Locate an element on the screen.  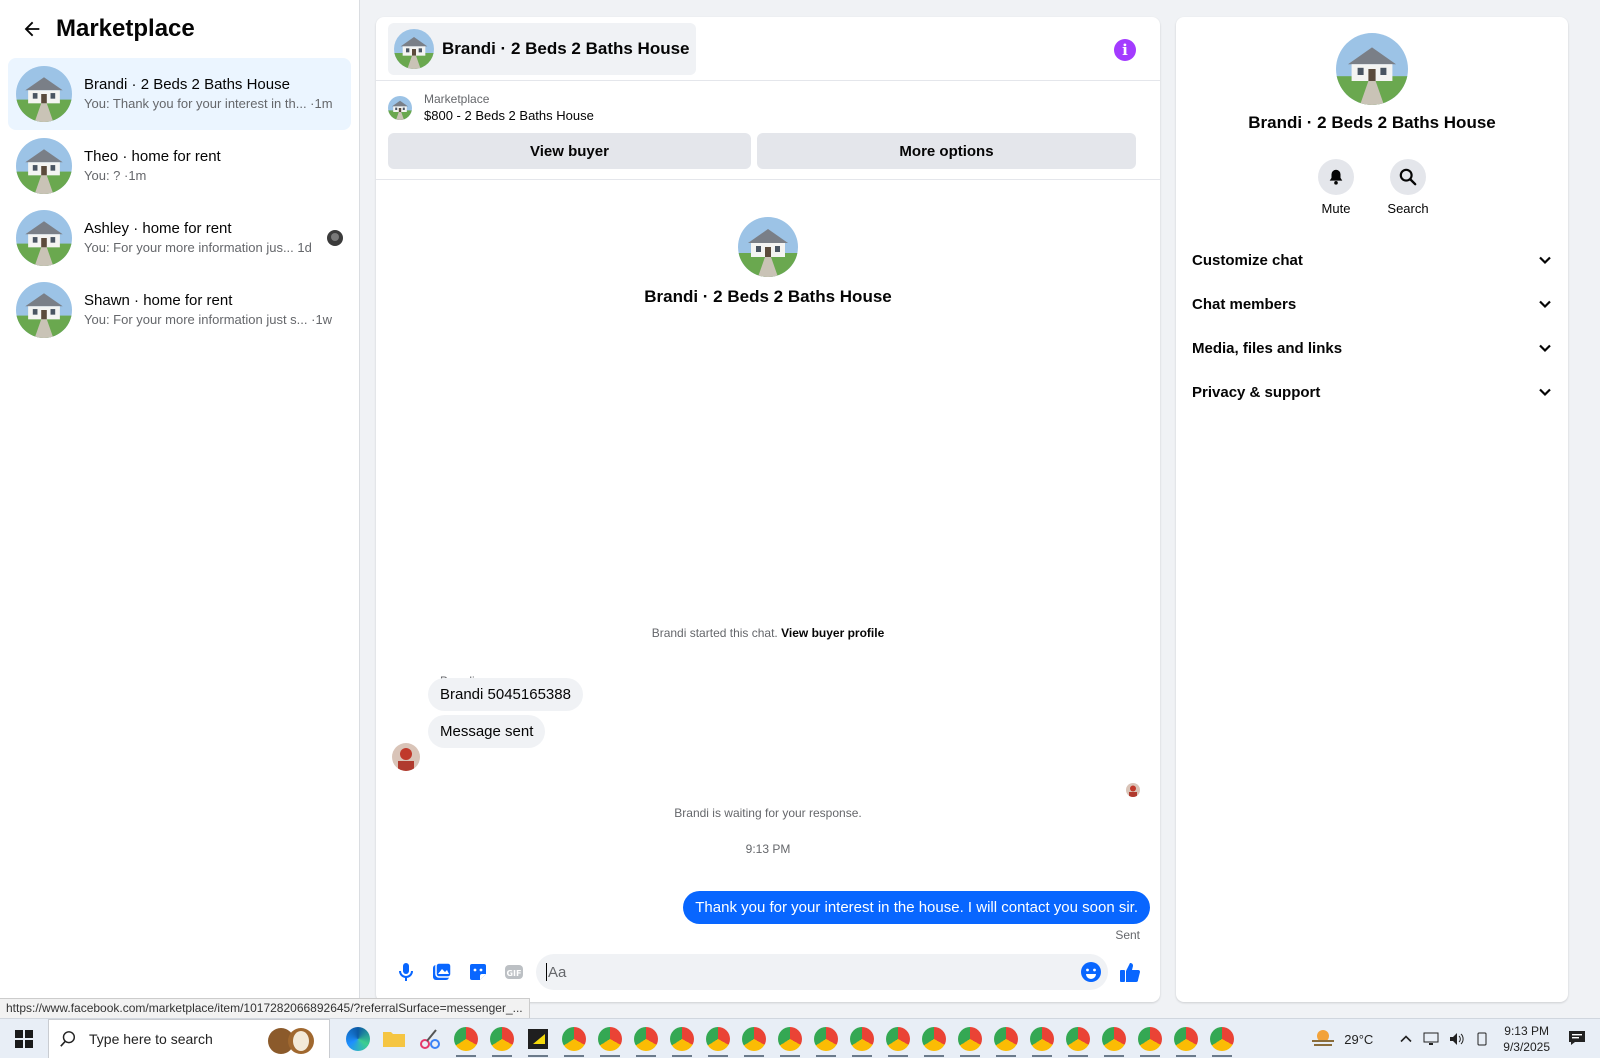
emoji-icon is located at coordinates (1091, 972).